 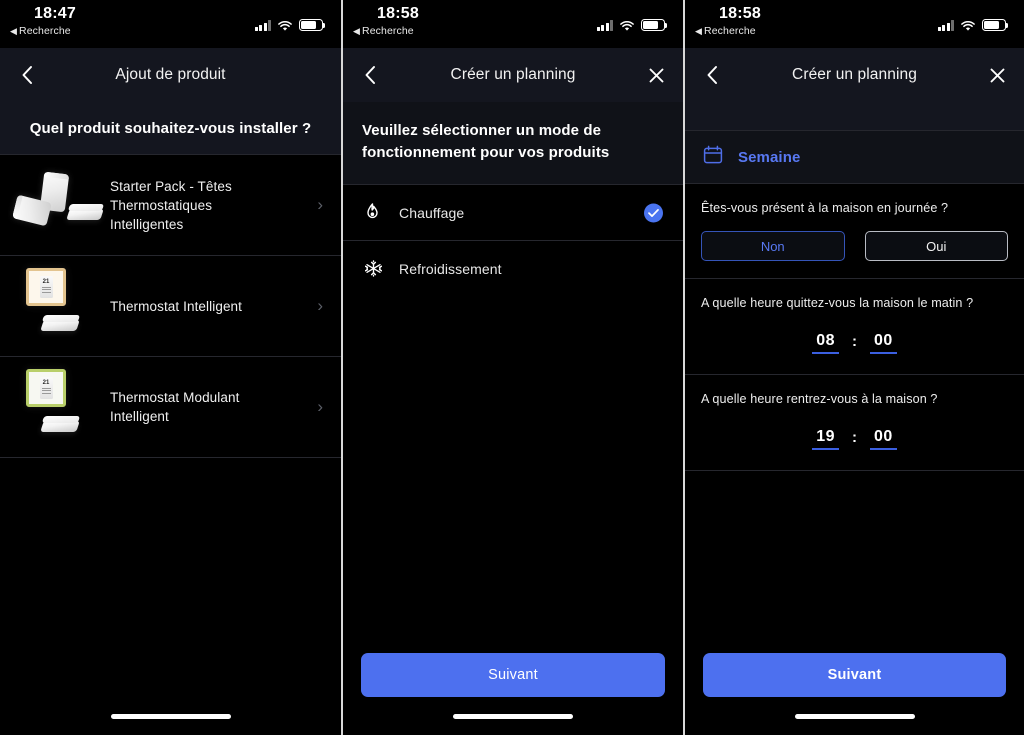 I want to click on hour-field: 08, so click(x=825, y=343).